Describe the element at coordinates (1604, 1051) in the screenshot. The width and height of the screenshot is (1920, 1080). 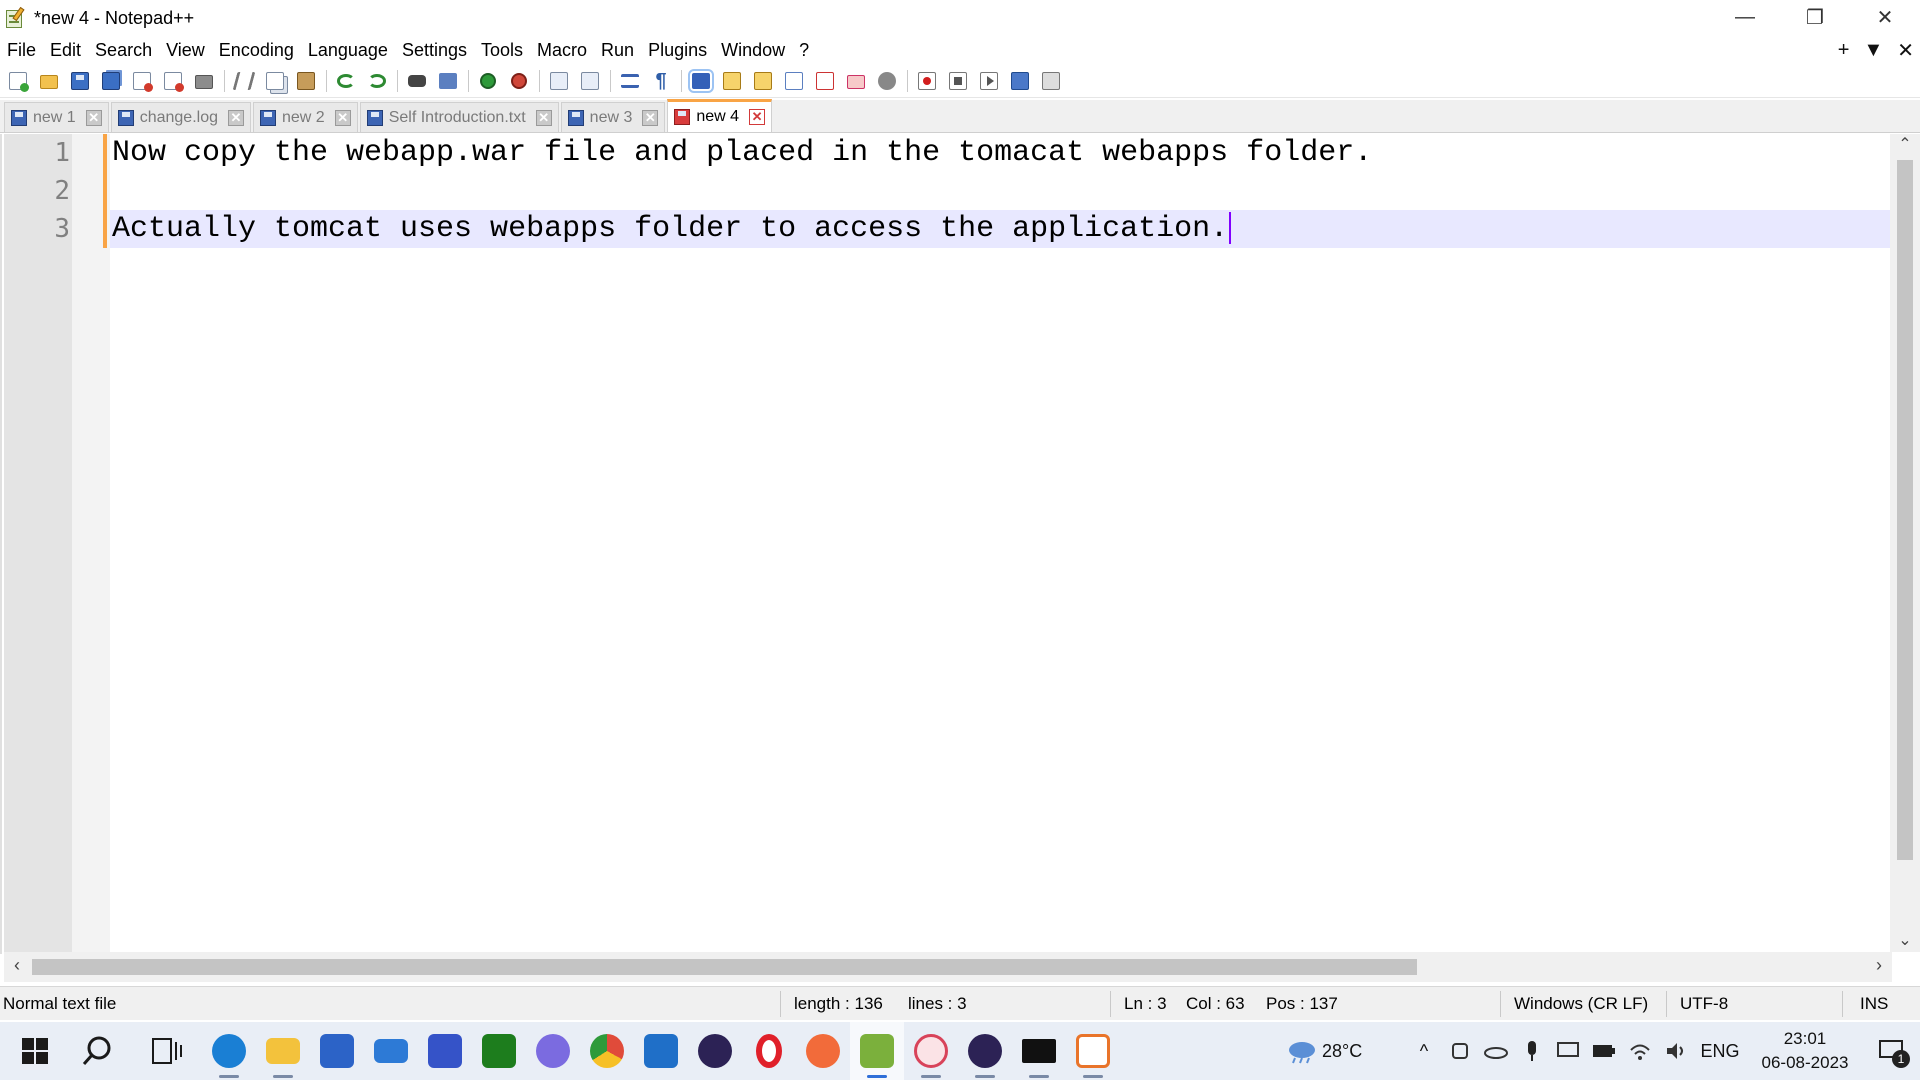
I see `battery-icon` at that location.